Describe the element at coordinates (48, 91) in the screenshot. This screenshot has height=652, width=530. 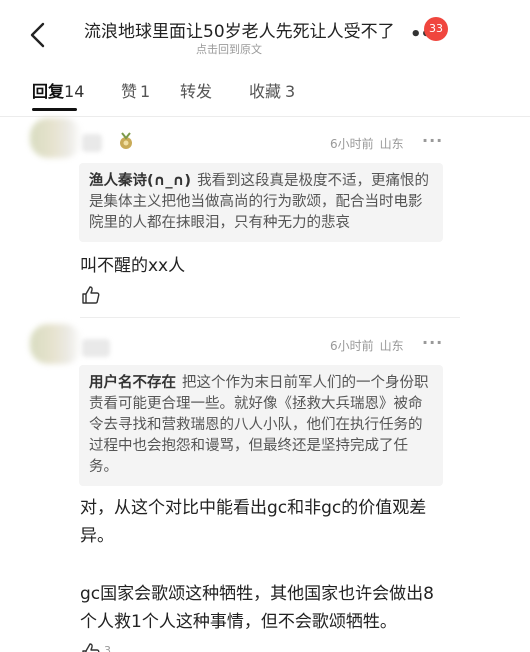
I see `tab-label: 回复` at that location.